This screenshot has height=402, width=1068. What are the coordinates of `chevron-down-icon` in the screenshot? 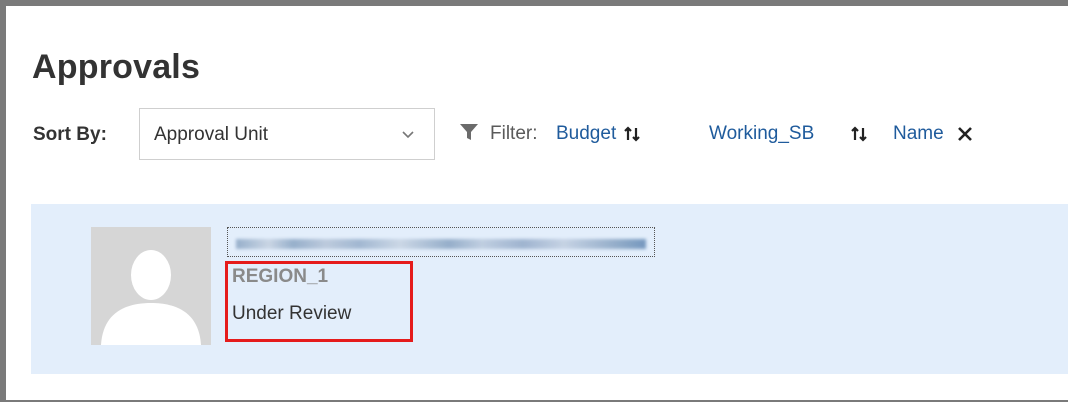 It's located at (408, 135).